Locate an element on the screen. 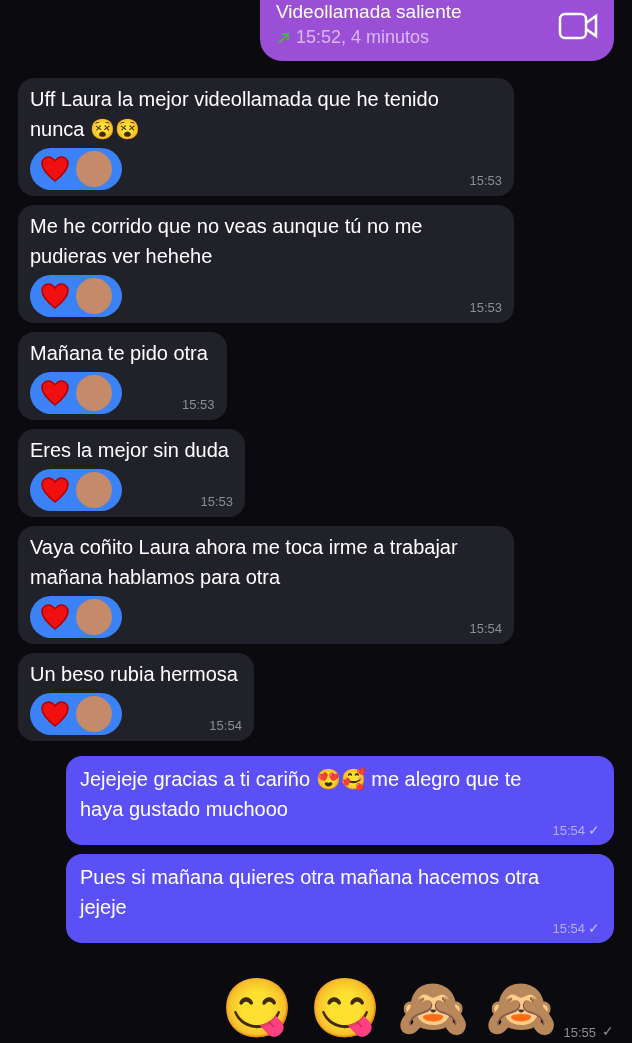 The image size is (632, 1043). message-text: Pues si mañana quieres otra mañana hacemos otra jejeje is located at coordinates (310, 892).